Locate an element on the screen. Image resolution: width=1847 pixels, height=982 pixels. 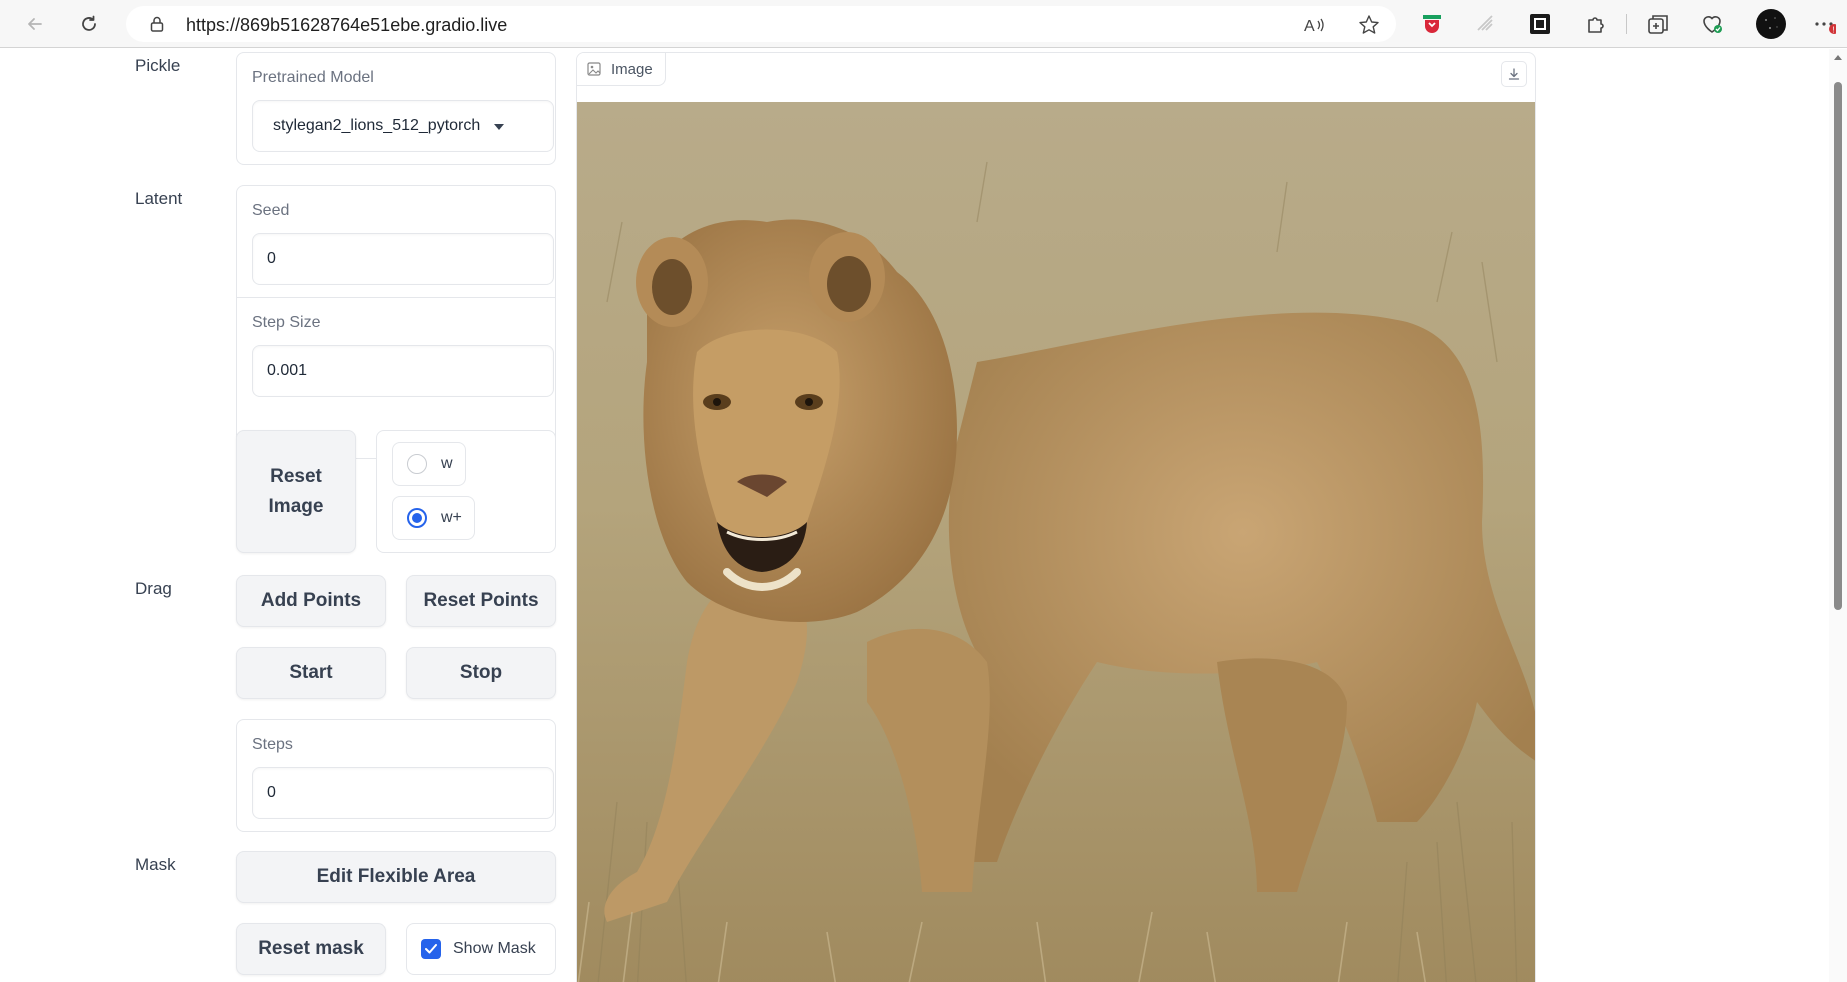
reset-image-button: Reset Image is located at coordinates (296, 491).